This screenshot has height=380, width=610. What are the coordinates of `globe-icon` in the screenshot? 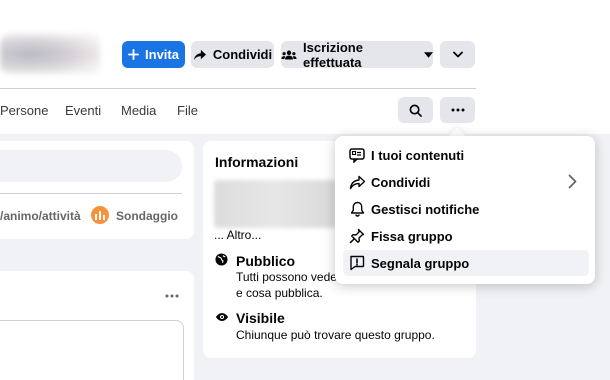 It's located at (221, 259).